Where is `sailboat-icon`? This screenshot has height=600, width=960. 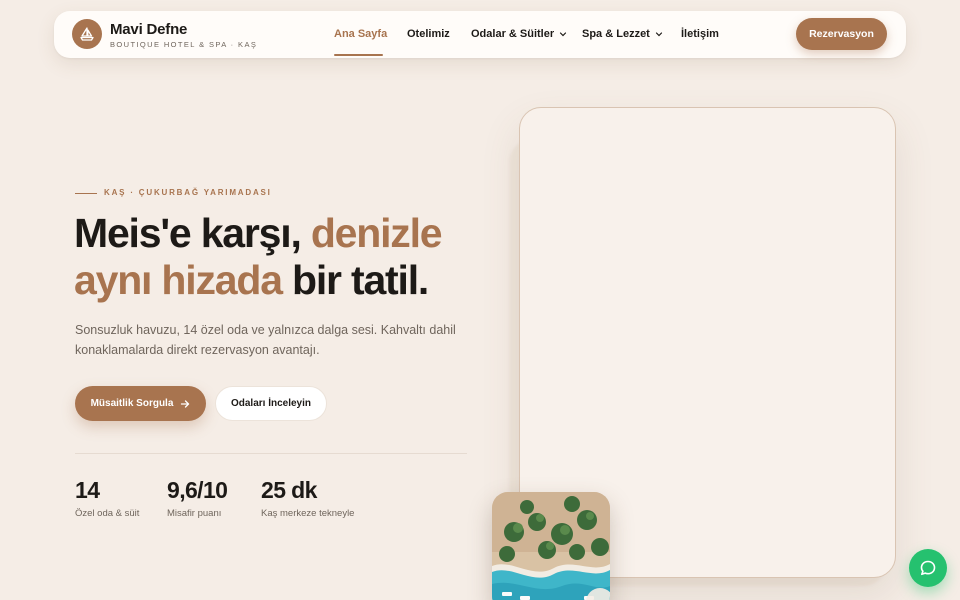 sailboat-icon is located at coordinates (87, 34).